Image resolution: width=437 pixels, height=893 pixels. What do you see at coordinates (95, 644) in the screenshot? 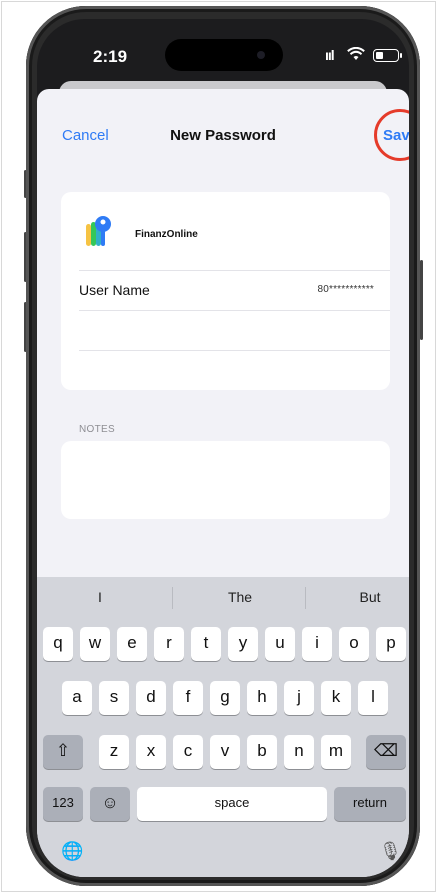
I see `key-w: w` at bounding box center [95, 644].